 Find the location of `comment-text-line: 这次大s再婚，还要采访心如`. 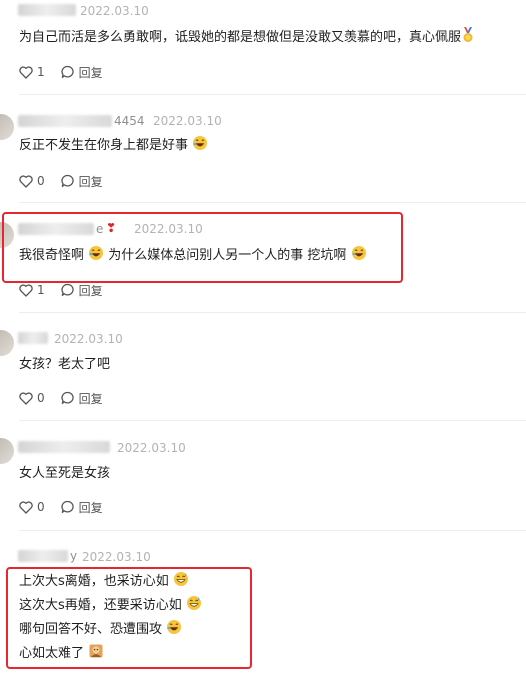

comment-text-line: 这次大s再婚，还要采访心如 is located at coordinates (110, 607).